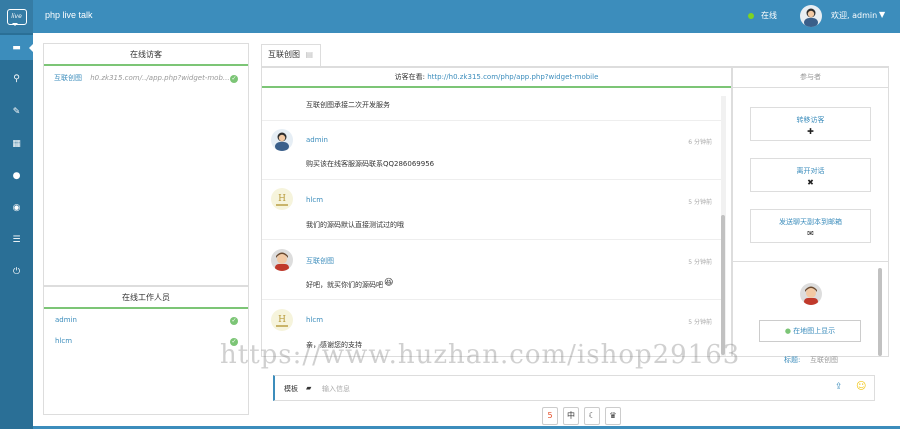 The height and width of the screenshot is (429, 900). What do you see at coordinates (16, 78) in the screenshot?
I see `nav-location-icon: ⚲` at bounding box center [16, 78].